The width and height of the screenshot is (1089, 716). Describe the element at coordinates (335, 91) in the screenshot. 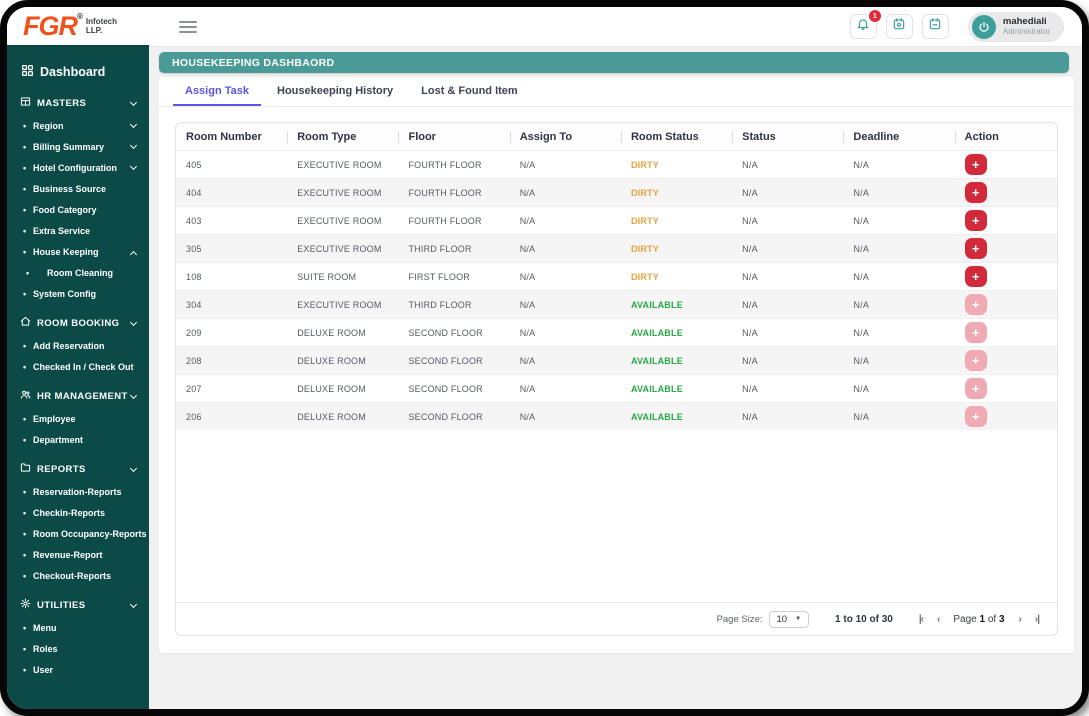

I see `tab-housekeeping-history: Housekeeping History` at that location.